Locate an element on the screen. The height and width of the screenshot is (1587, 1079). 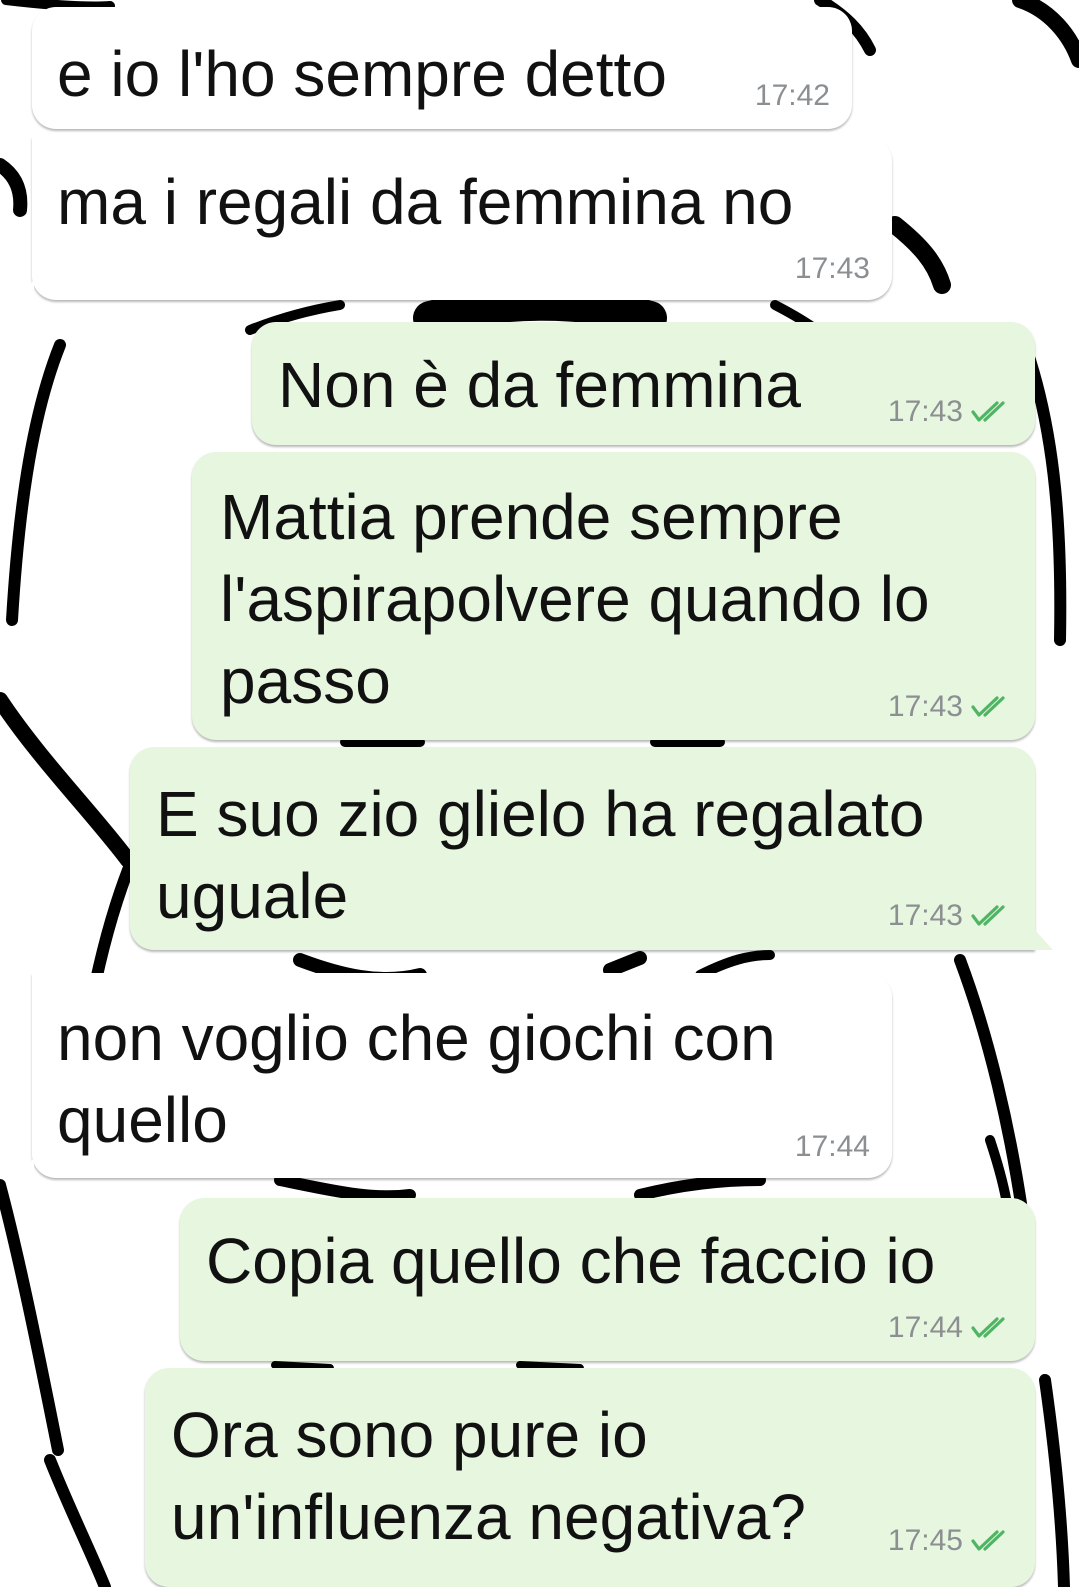
incoming-message: ma i regali da femmina no 17:43 is located at coordinates (453, 219).